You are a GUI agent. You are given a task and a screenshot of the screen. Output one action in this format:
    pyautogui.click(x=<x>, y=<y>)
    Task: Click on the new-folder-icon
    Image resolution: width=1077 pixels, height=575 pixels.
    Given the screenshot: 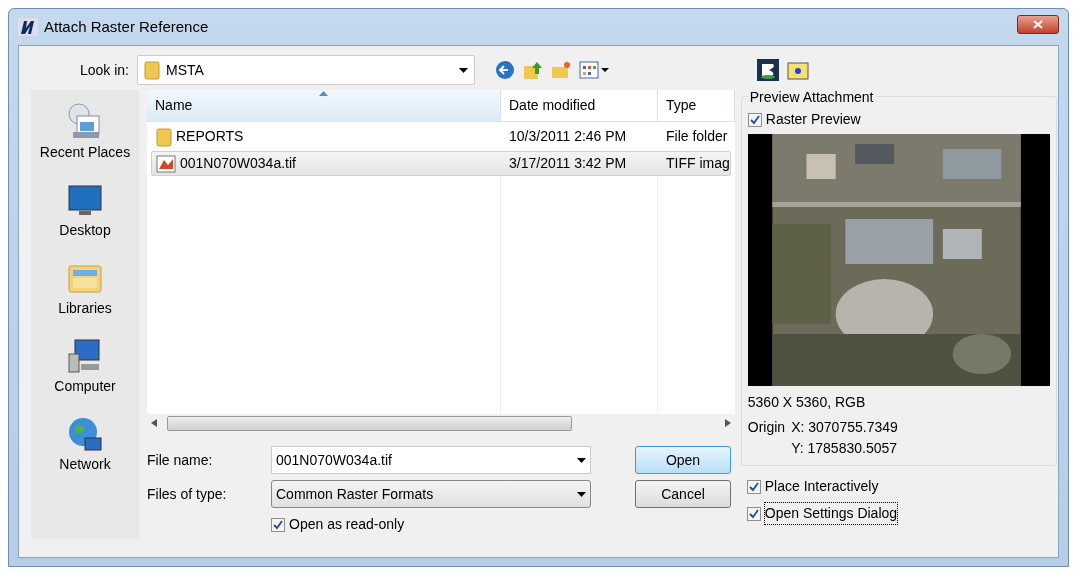 What is the action you would take?
    pyautogui.click(x=561, y=70)
    